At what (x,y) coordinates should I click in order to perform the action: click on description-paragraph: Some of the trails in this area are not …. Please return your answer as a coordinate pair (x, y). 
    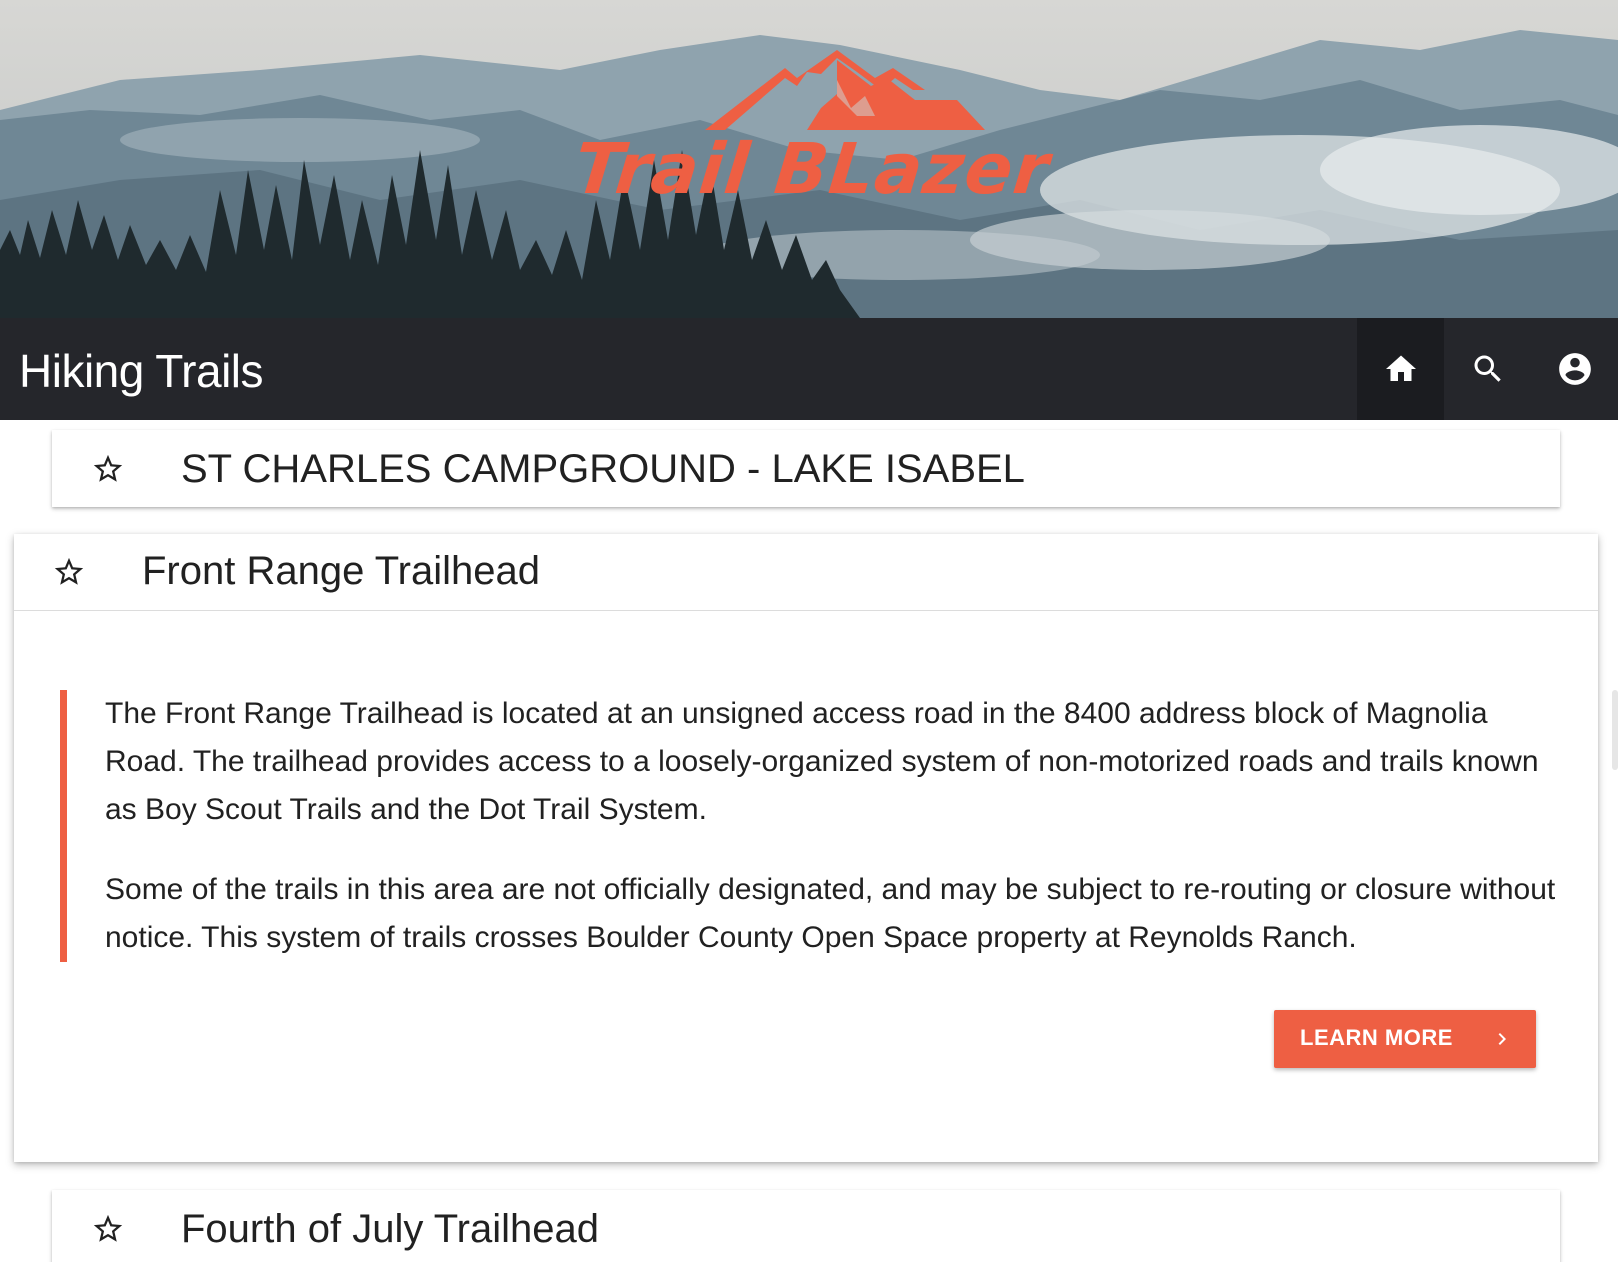
    Looking at the image, I should click on (830, 913).